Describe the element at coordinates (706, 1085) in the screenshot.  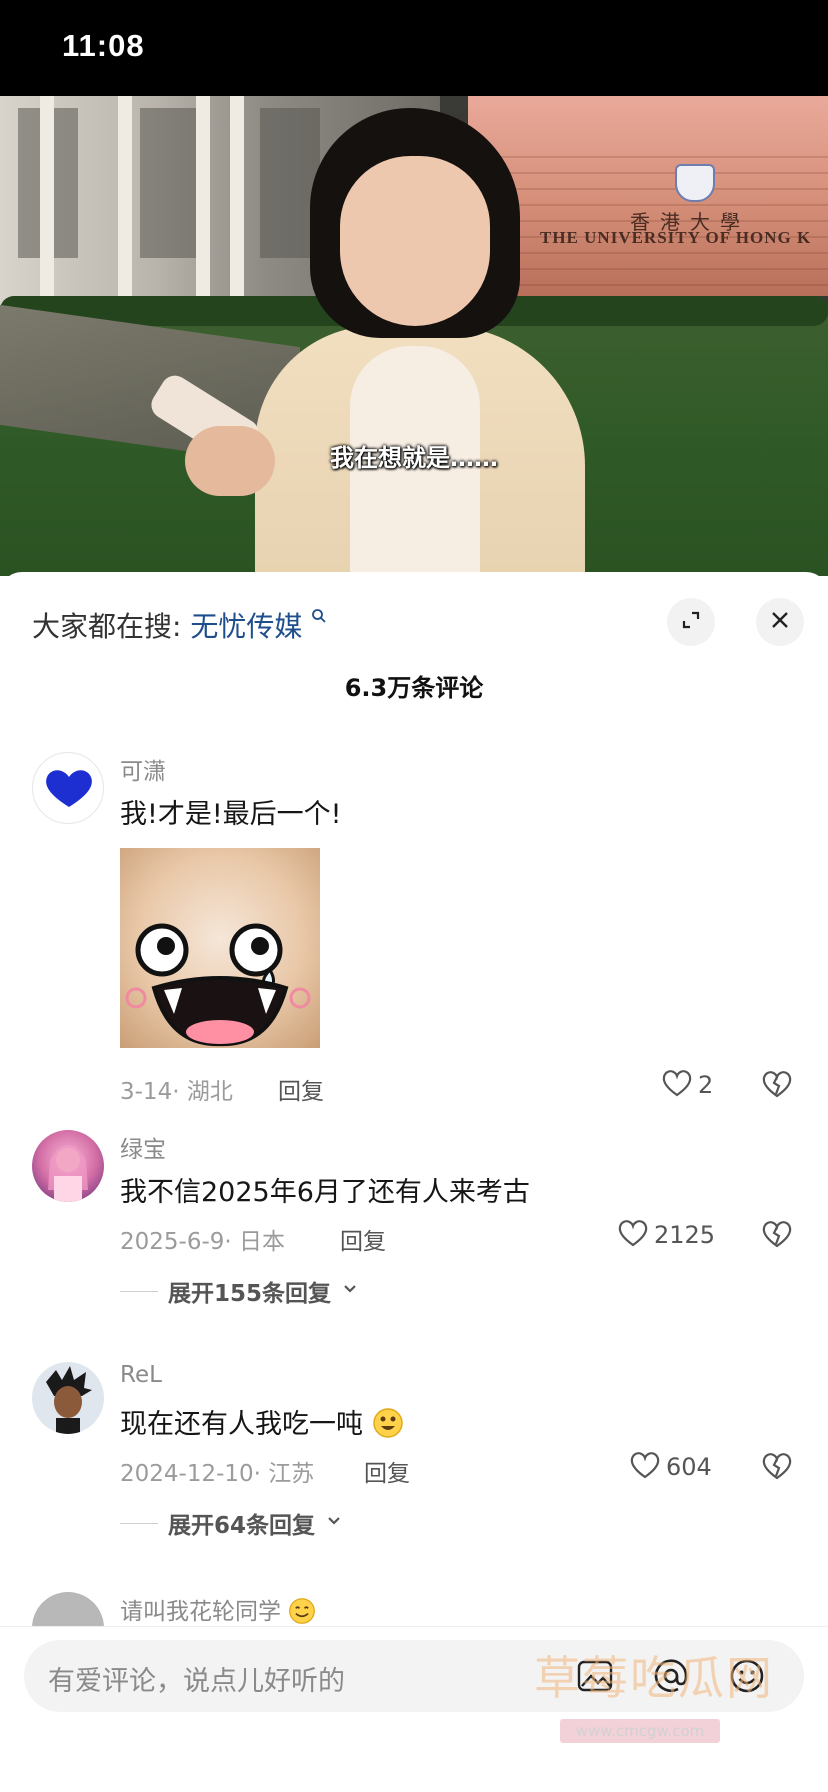
I see `like-count: 2` at that location.